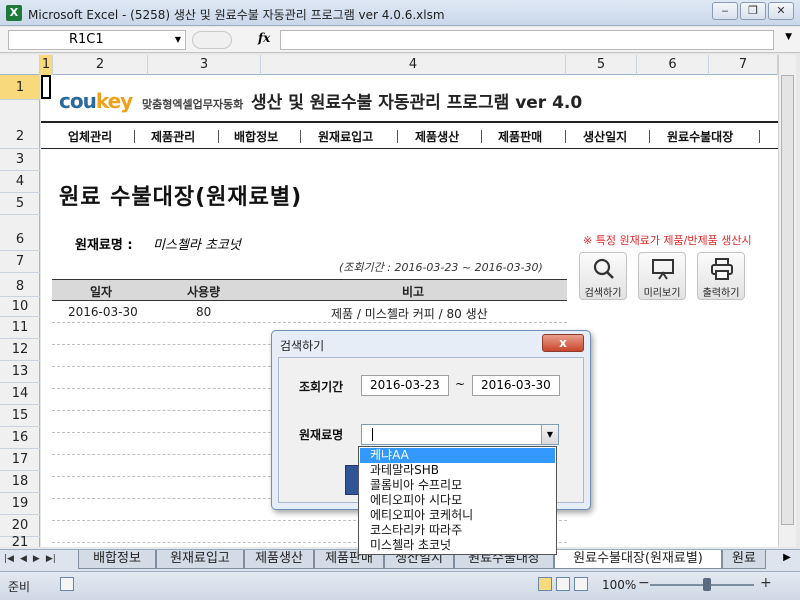 This screenshot has height=600, width=800. What do you see at coordinates (9, 559) in the screenshot?
I see `first-sheet-icon: |◀` at bounding box center [9, 559].